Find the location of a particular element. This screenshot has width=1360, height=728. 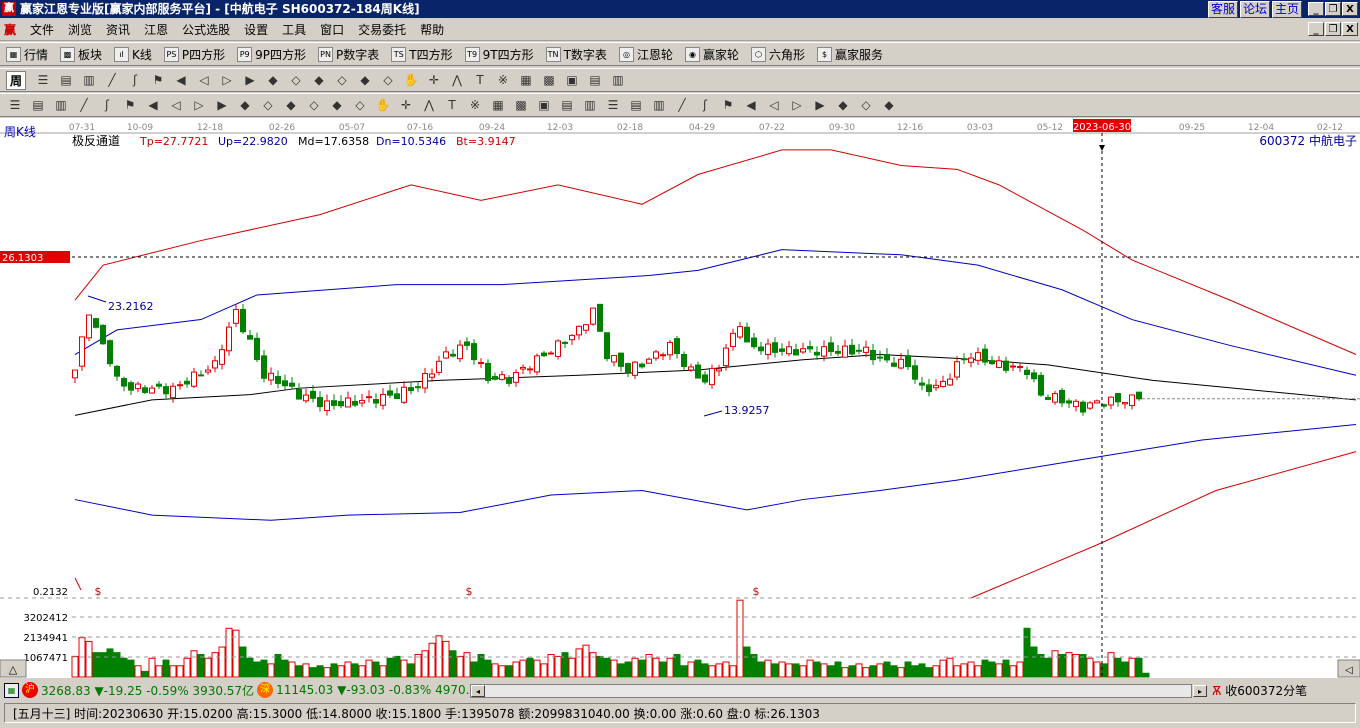

toolbar-p9: P9 9P四方形 is located at coordinates (271, 54).